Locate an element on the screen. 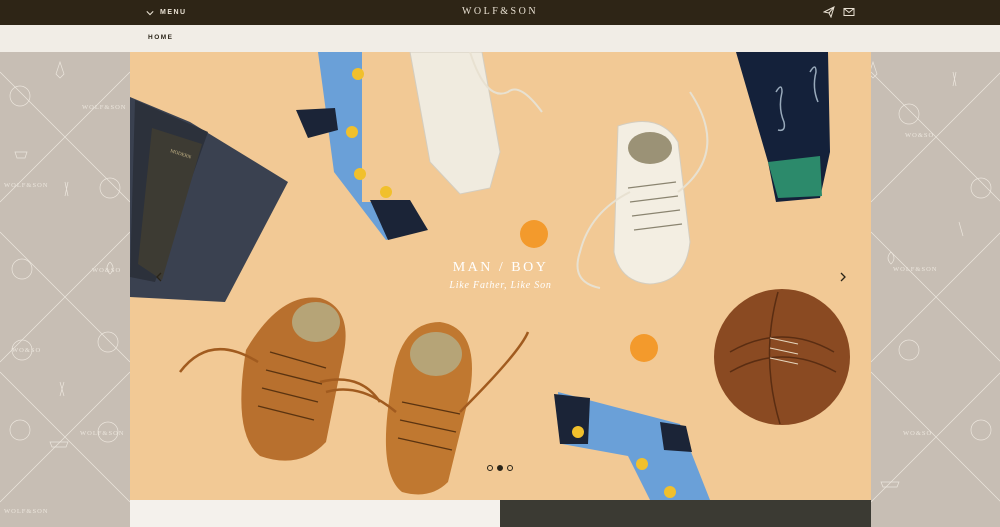 The width and height of the screenshot is (1000, 527). hero-title: MAN / BOY is located at coordinates (500, 267).